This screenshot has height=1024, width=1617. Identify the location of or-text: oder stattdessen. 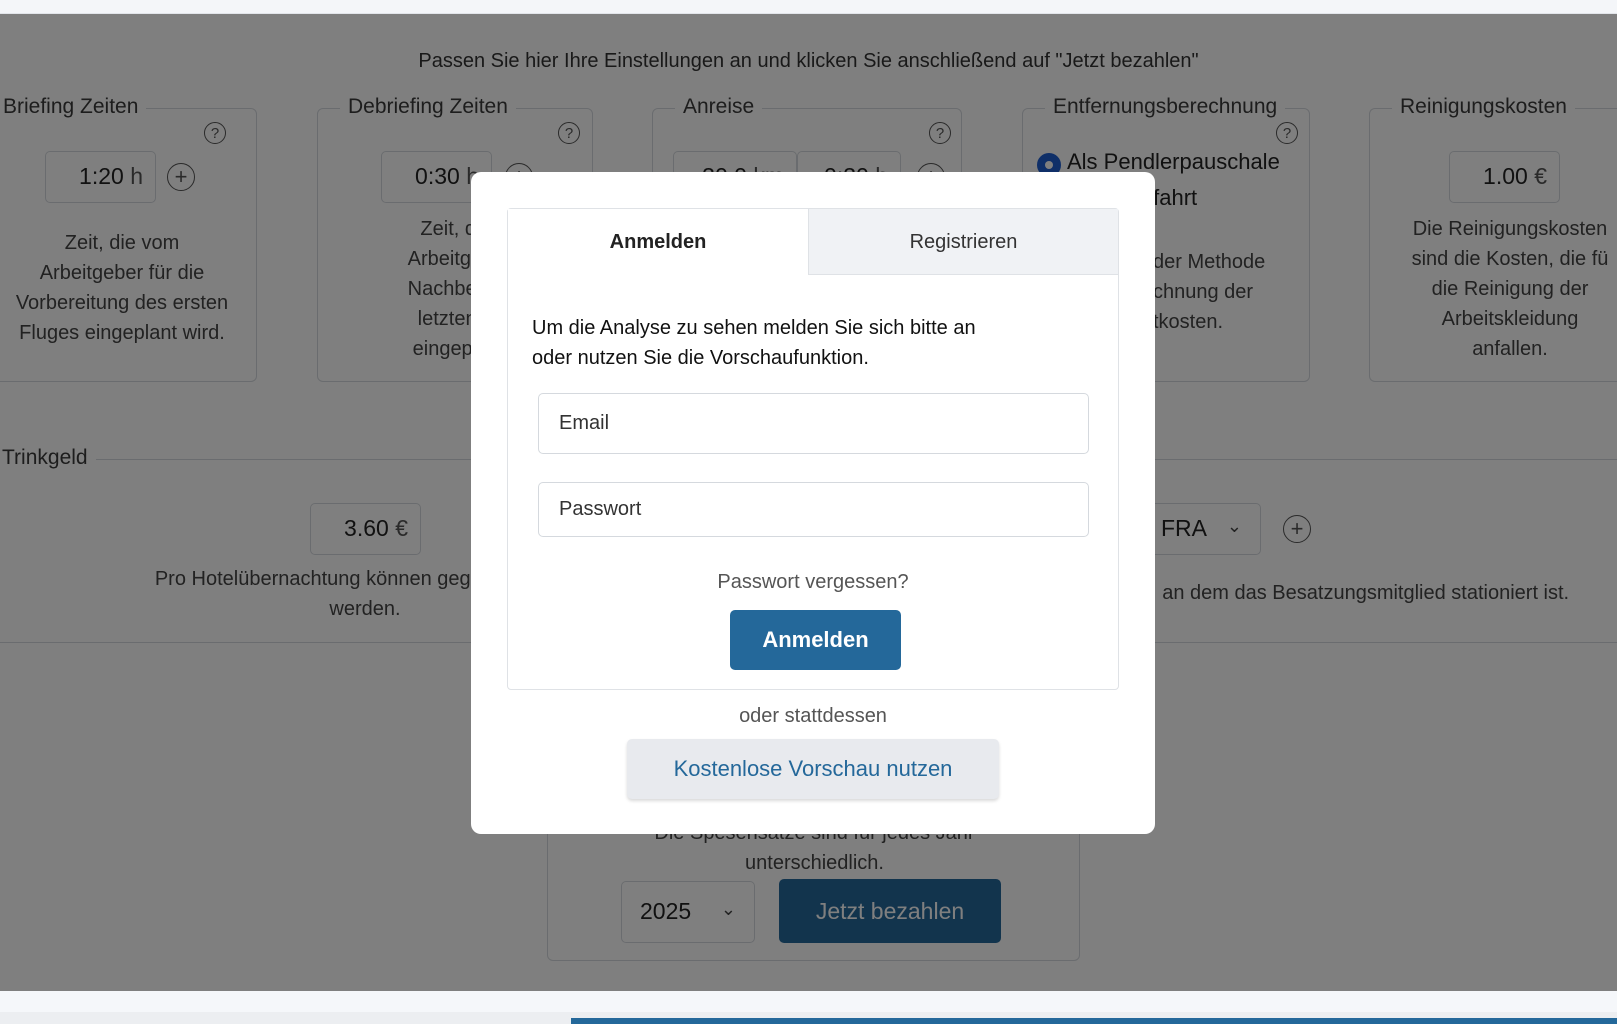
(813, 716).